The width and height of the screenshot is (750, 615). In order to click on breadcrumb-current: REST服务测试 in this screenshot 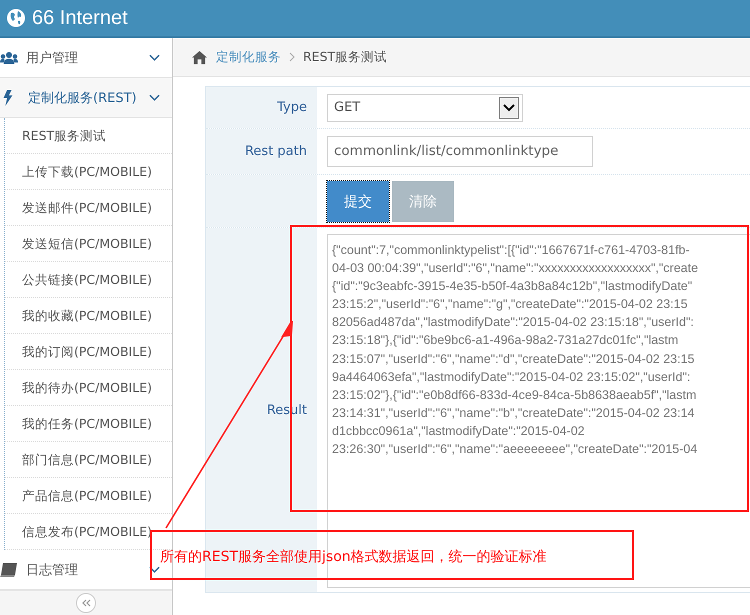, I will do `click(345, 57)`.